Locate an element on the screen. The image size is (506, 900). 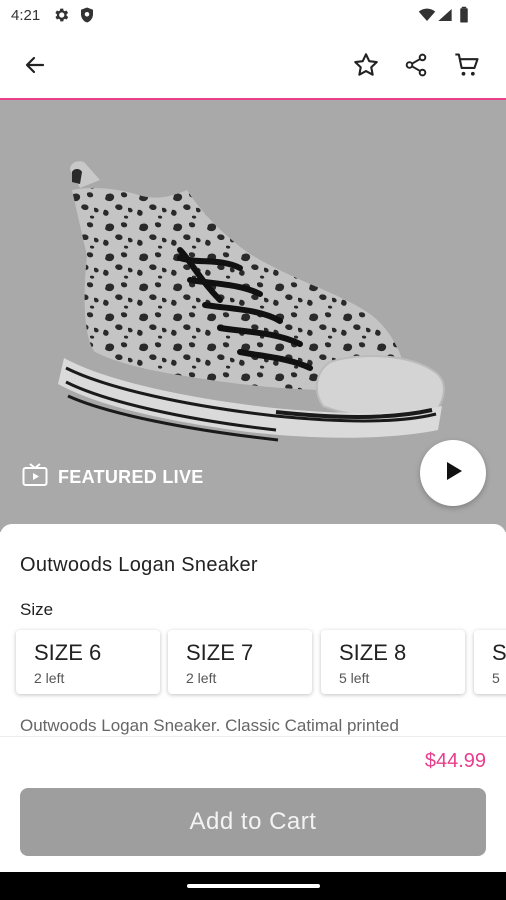
play-video-button is located at coordinates (453, 473).